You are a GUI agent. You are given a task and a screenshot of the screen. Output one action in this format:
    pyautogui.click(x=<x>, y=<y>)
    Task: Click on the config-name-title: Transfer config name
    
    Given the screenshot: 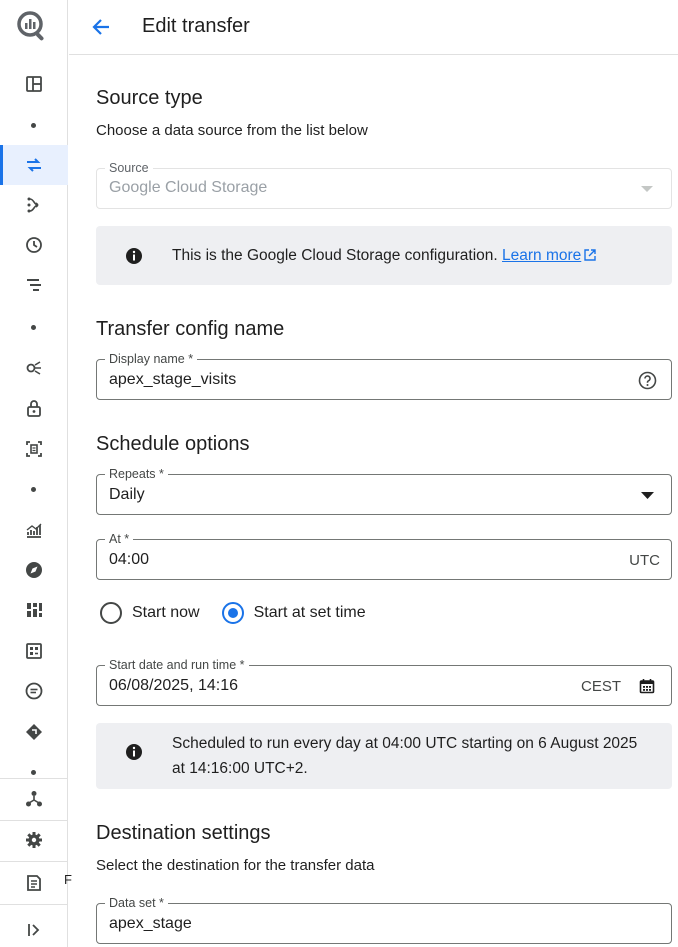 What is the action you would take?
    pyautogui.click(x=190, y=329)
    